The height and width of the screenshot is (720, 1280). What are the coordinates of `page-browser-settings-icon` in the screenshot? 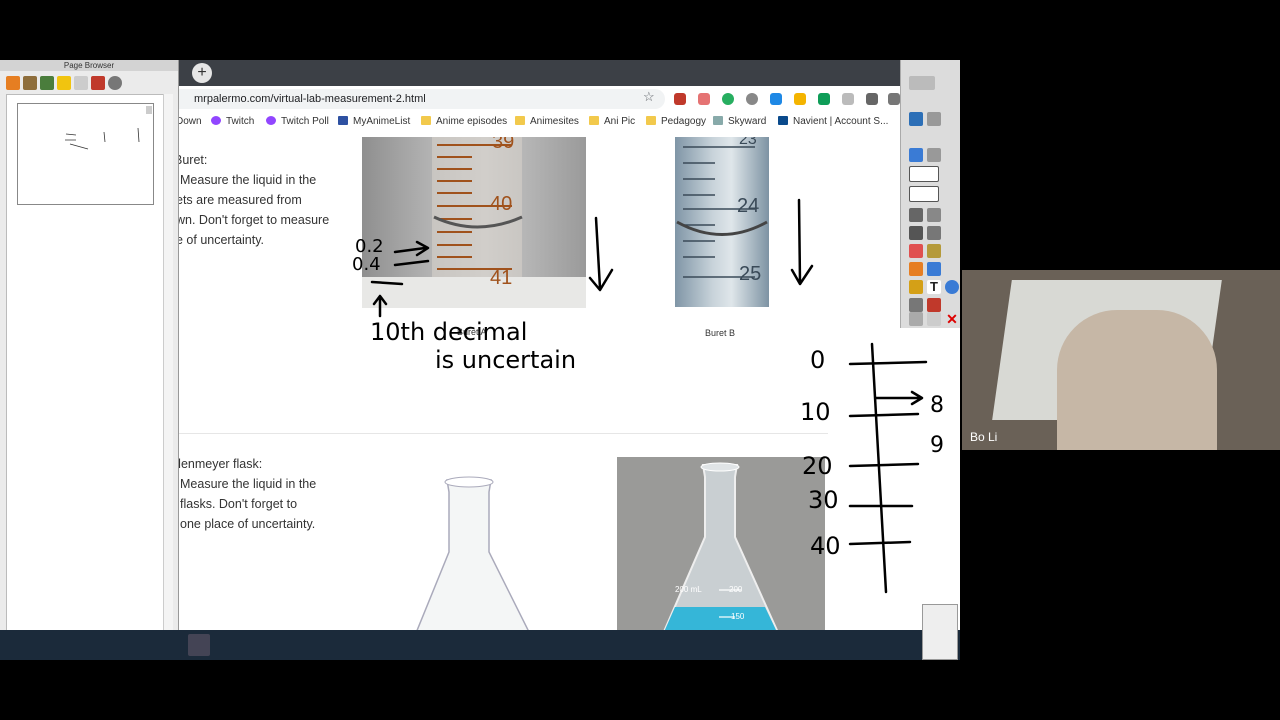 It's located at (115, 83).